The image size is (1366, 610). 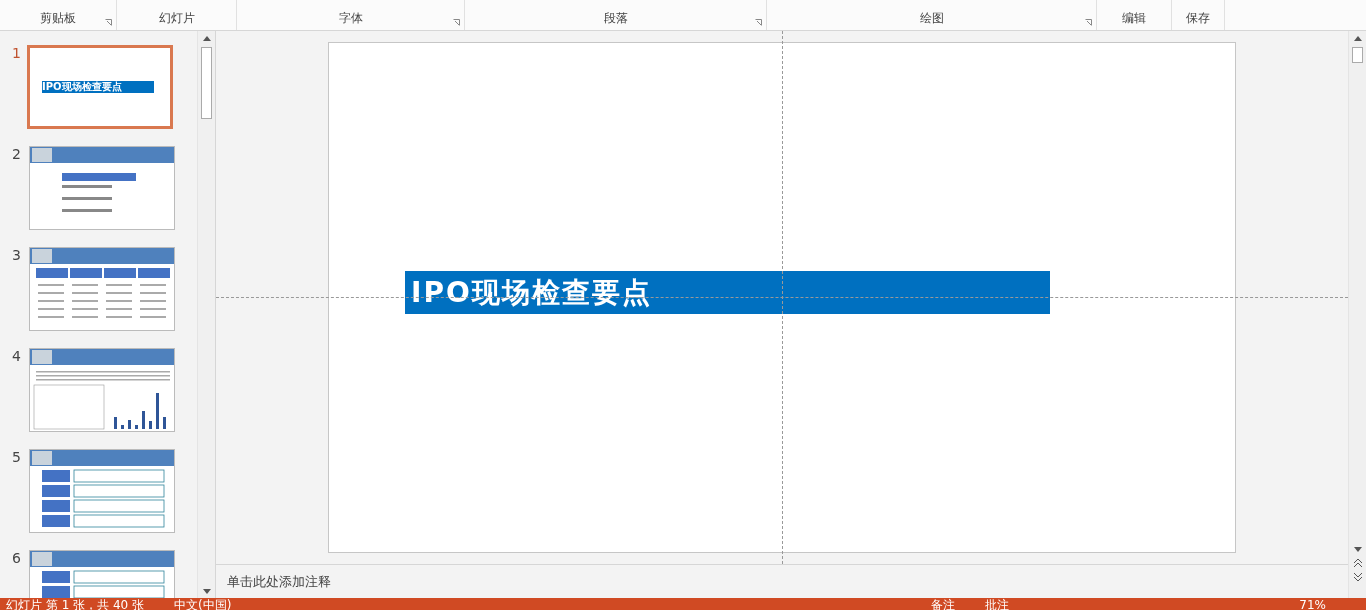 I want to click on thumbnail-scrollbar, so click(x=206, y=314).